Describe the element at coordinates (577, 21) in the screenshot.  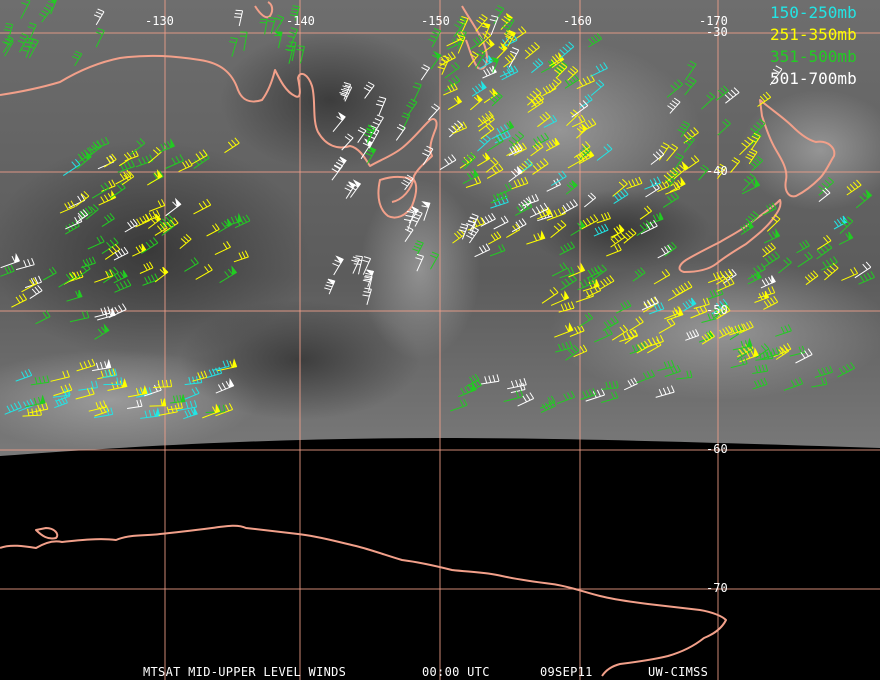
I see `lon-label-160: -160` at that location.